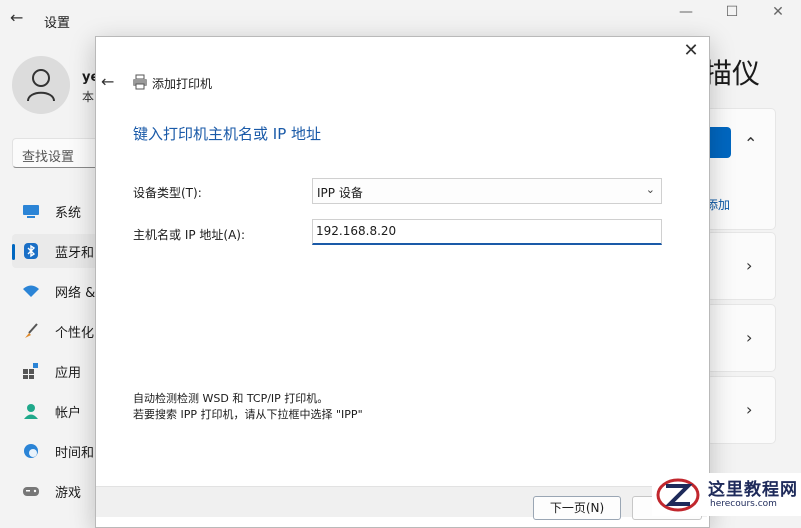  What do you see at coordinates (650, 189) in the screenshot?
I see `chevron-down-icon: ⌄` at bounding box center [650, 189].